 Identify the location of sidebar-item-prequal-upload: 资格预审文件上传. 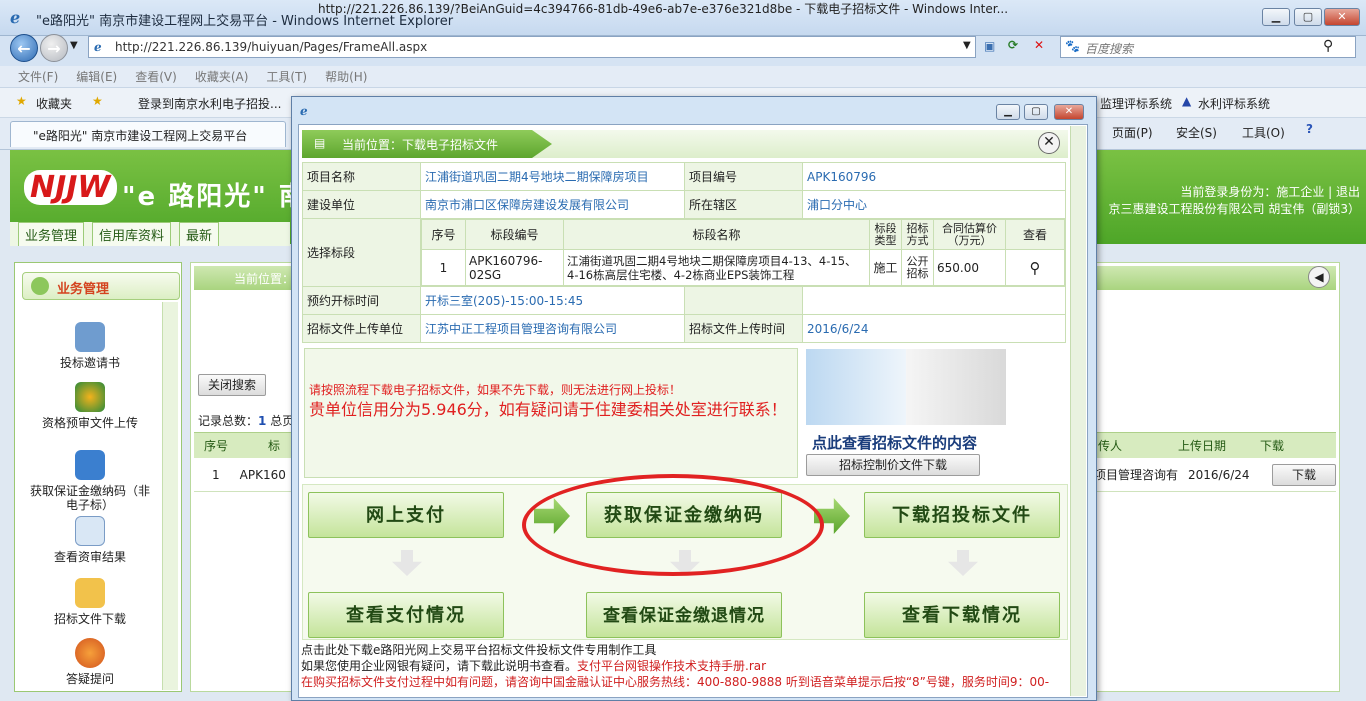
(90, 406).